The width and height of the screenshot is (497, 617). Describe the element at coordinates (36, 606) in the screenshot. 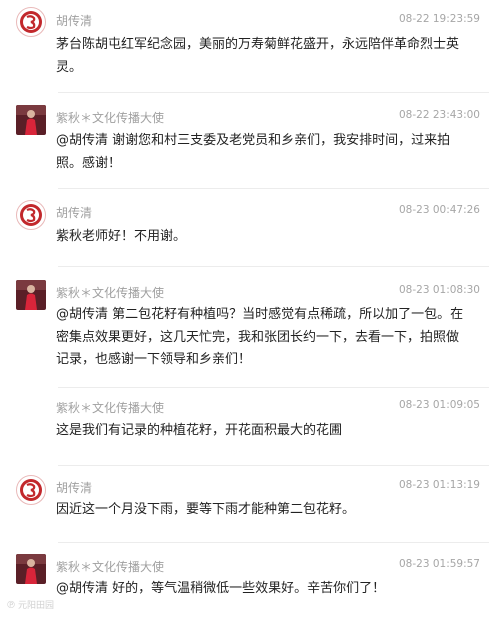

I see `watermark-text: 元阳田园` at that location.